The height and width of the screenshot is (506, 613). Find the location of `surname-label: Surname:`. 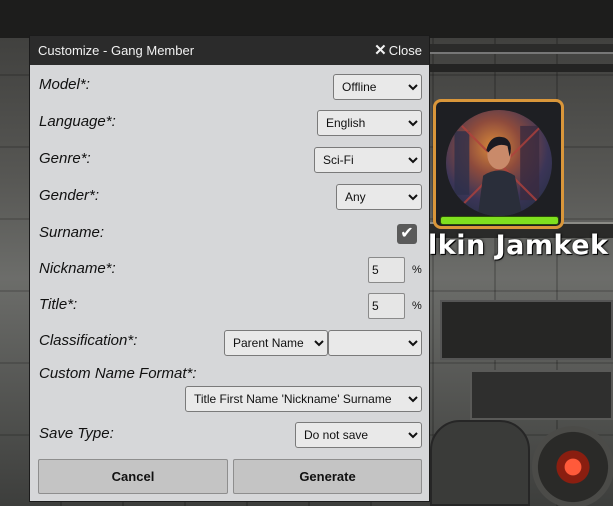

surname-label: Surname: is located at coordinates (72, 232).